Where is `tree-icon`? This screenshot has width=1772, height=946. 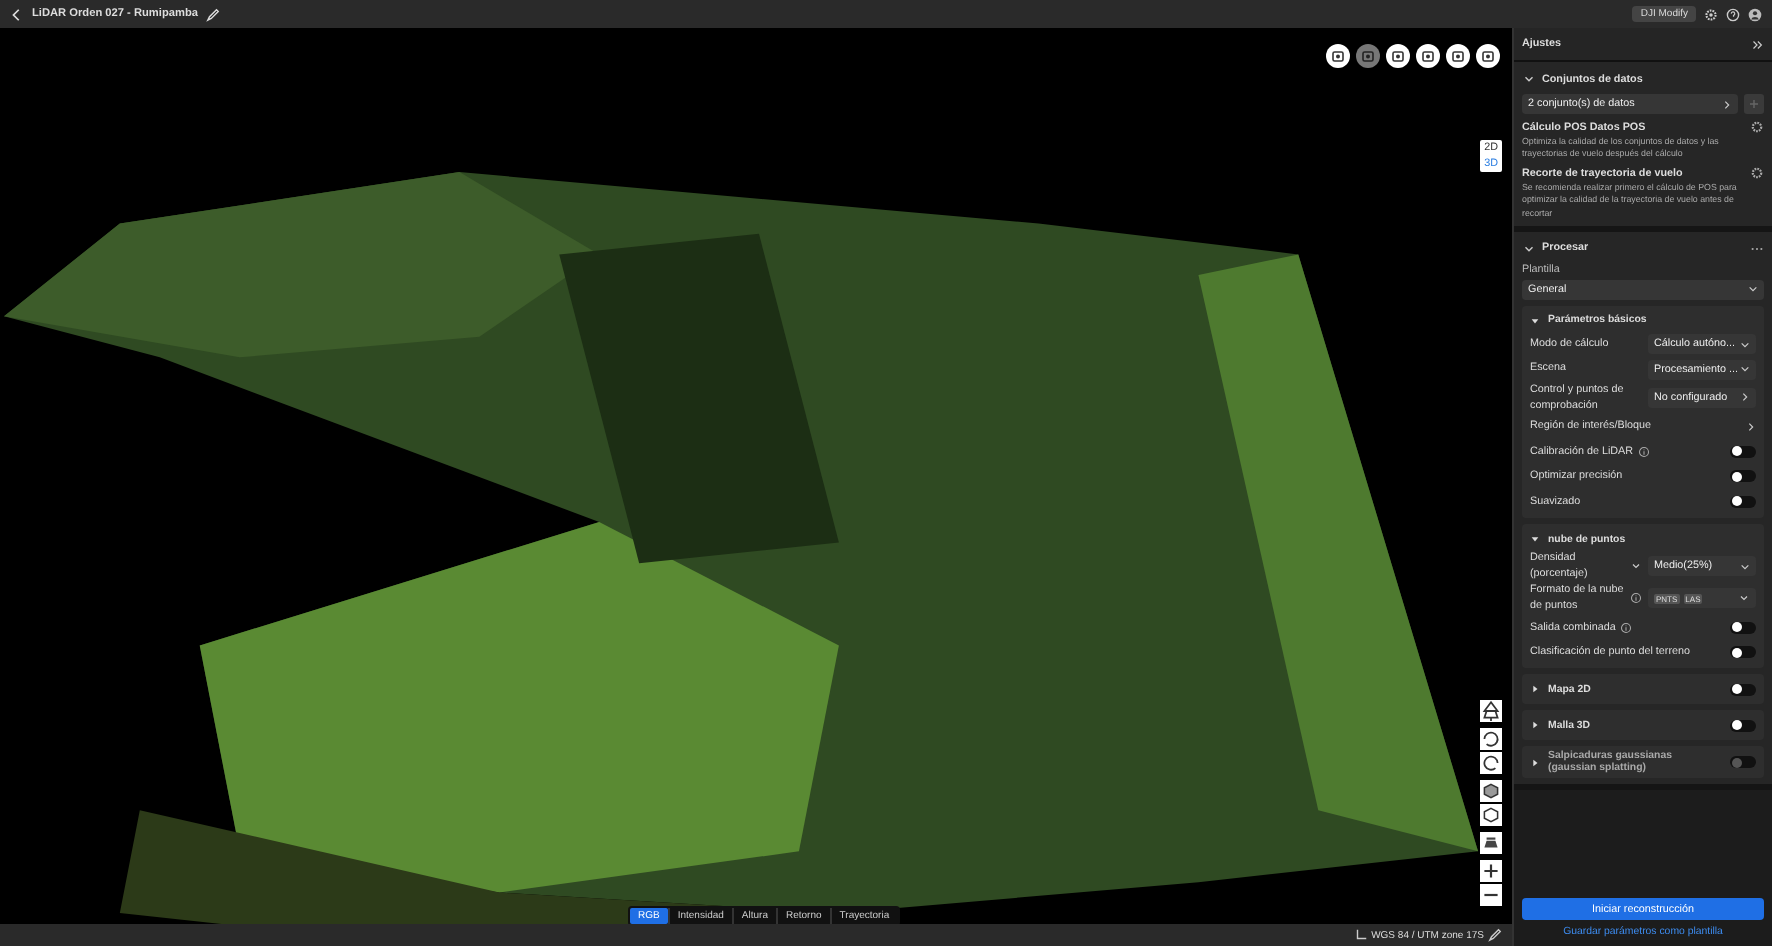
tree-icon is located at coordinates (1491, 711).